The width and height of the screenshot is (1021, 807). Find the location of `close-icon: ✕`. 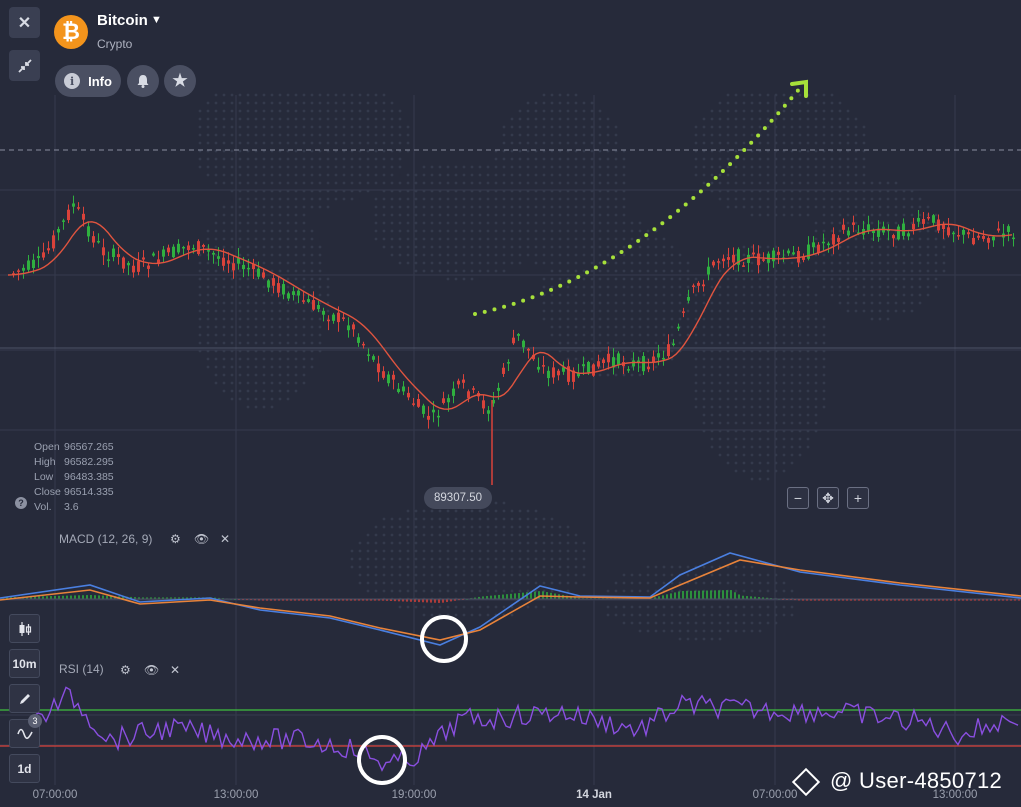

close-icon: ✕ is located at coordinates (24, 23).